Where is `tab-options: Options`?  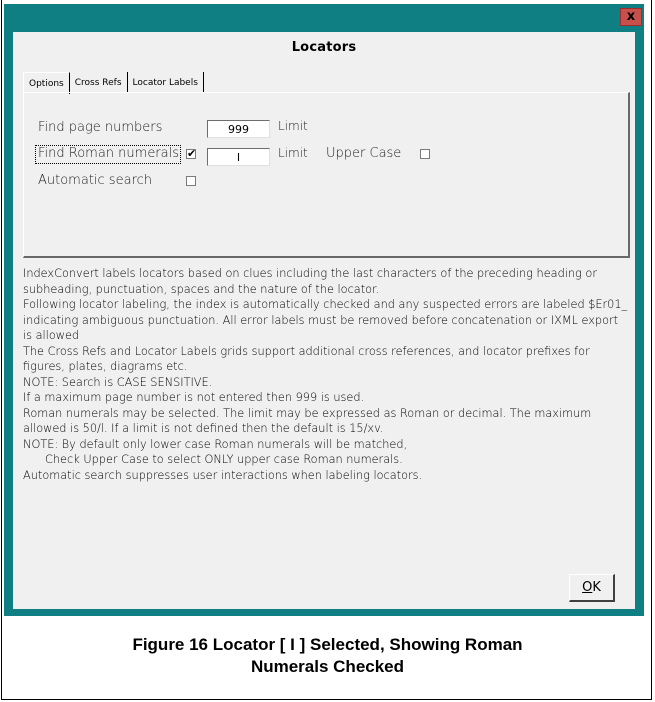
tab-options: Options is located at coordinates (46, 83).